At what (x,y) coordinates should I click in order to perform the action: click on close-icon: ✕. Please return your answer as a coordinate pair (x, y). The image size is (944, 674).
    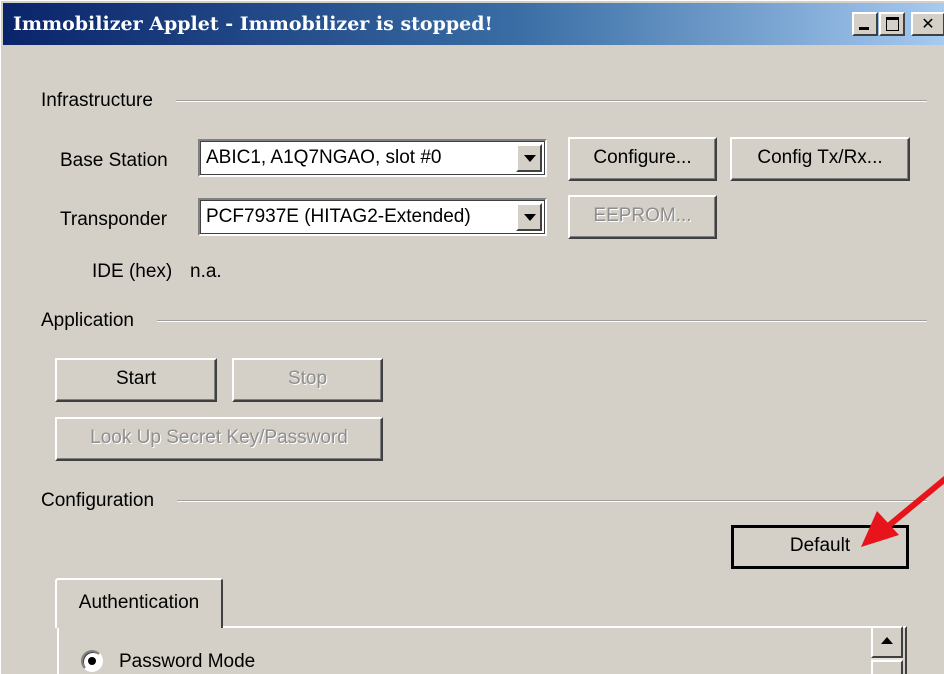
    Looking at the image, I should click on (928, 23).